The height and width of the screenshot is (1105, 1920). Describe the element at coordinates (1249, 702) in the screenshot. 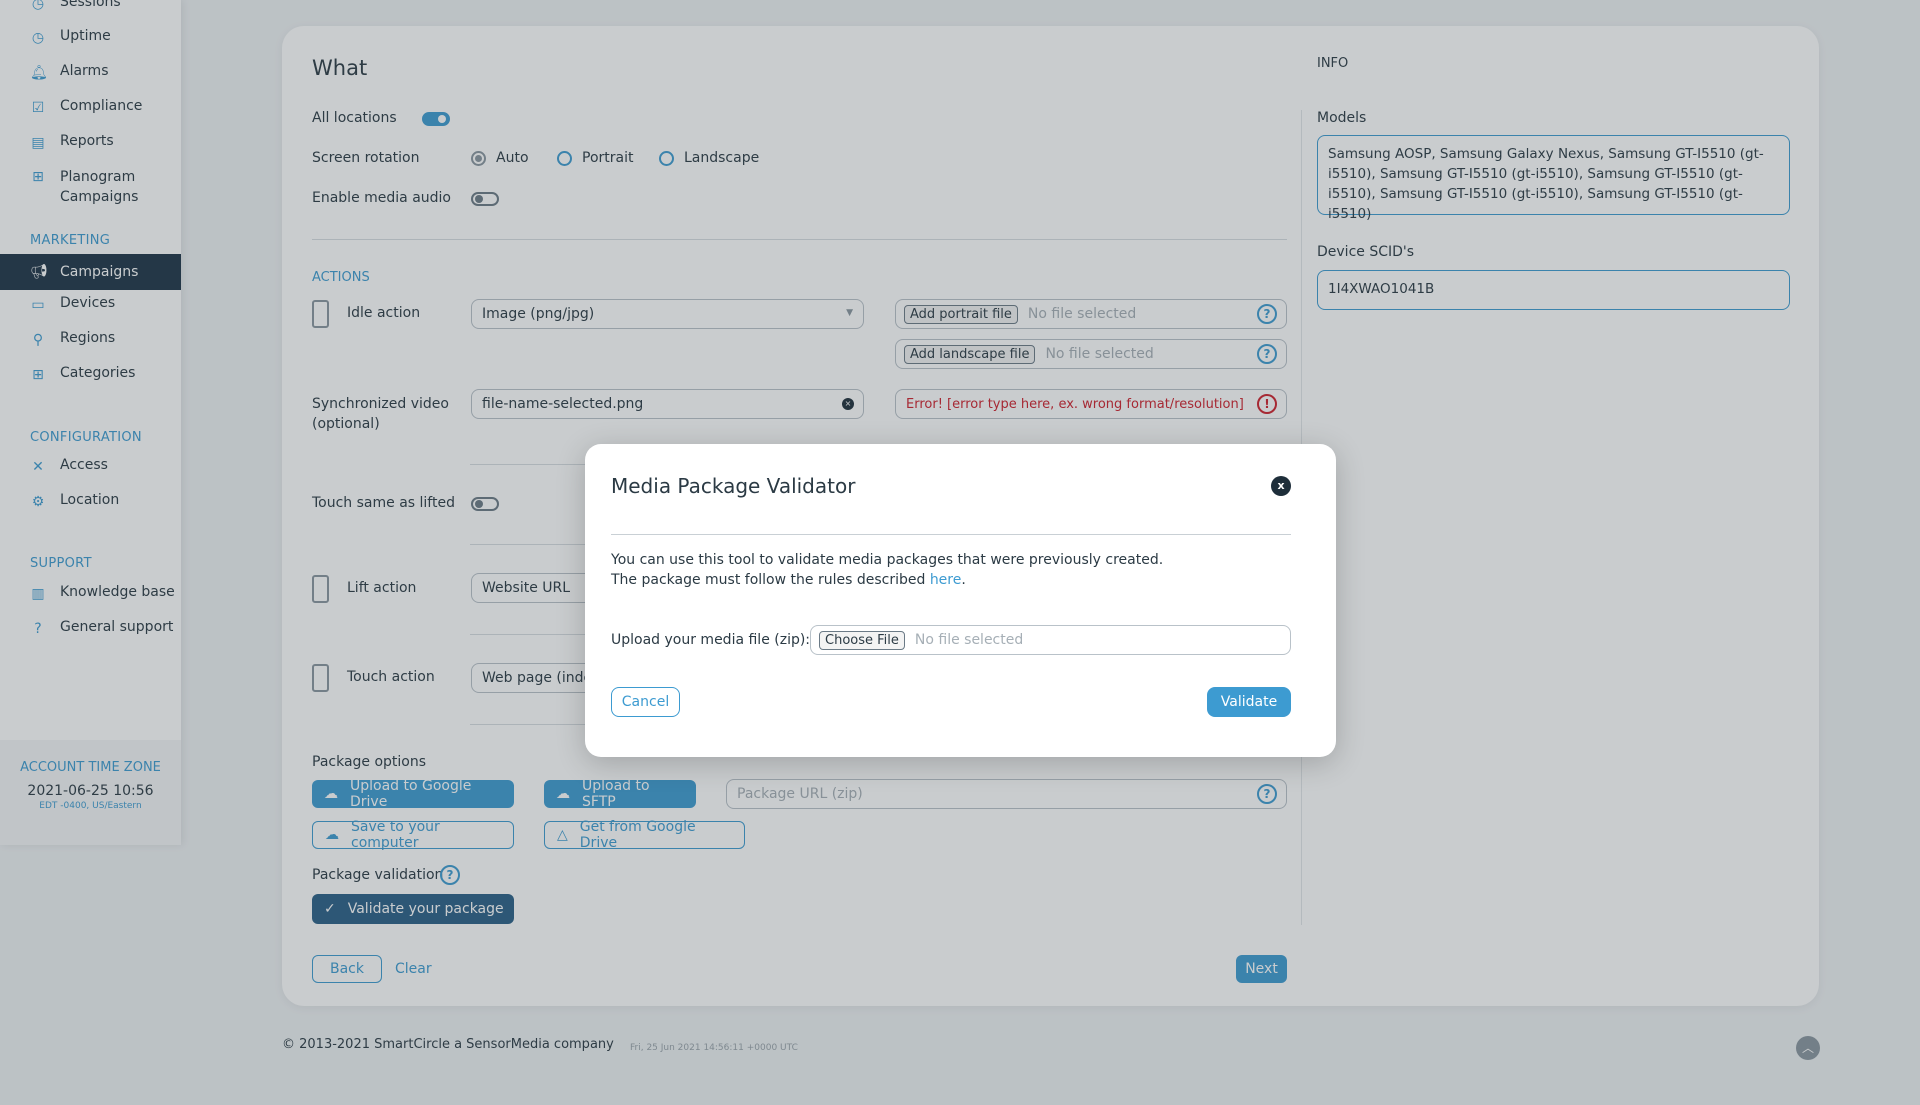

I see `validate-button: Validate` at that location.